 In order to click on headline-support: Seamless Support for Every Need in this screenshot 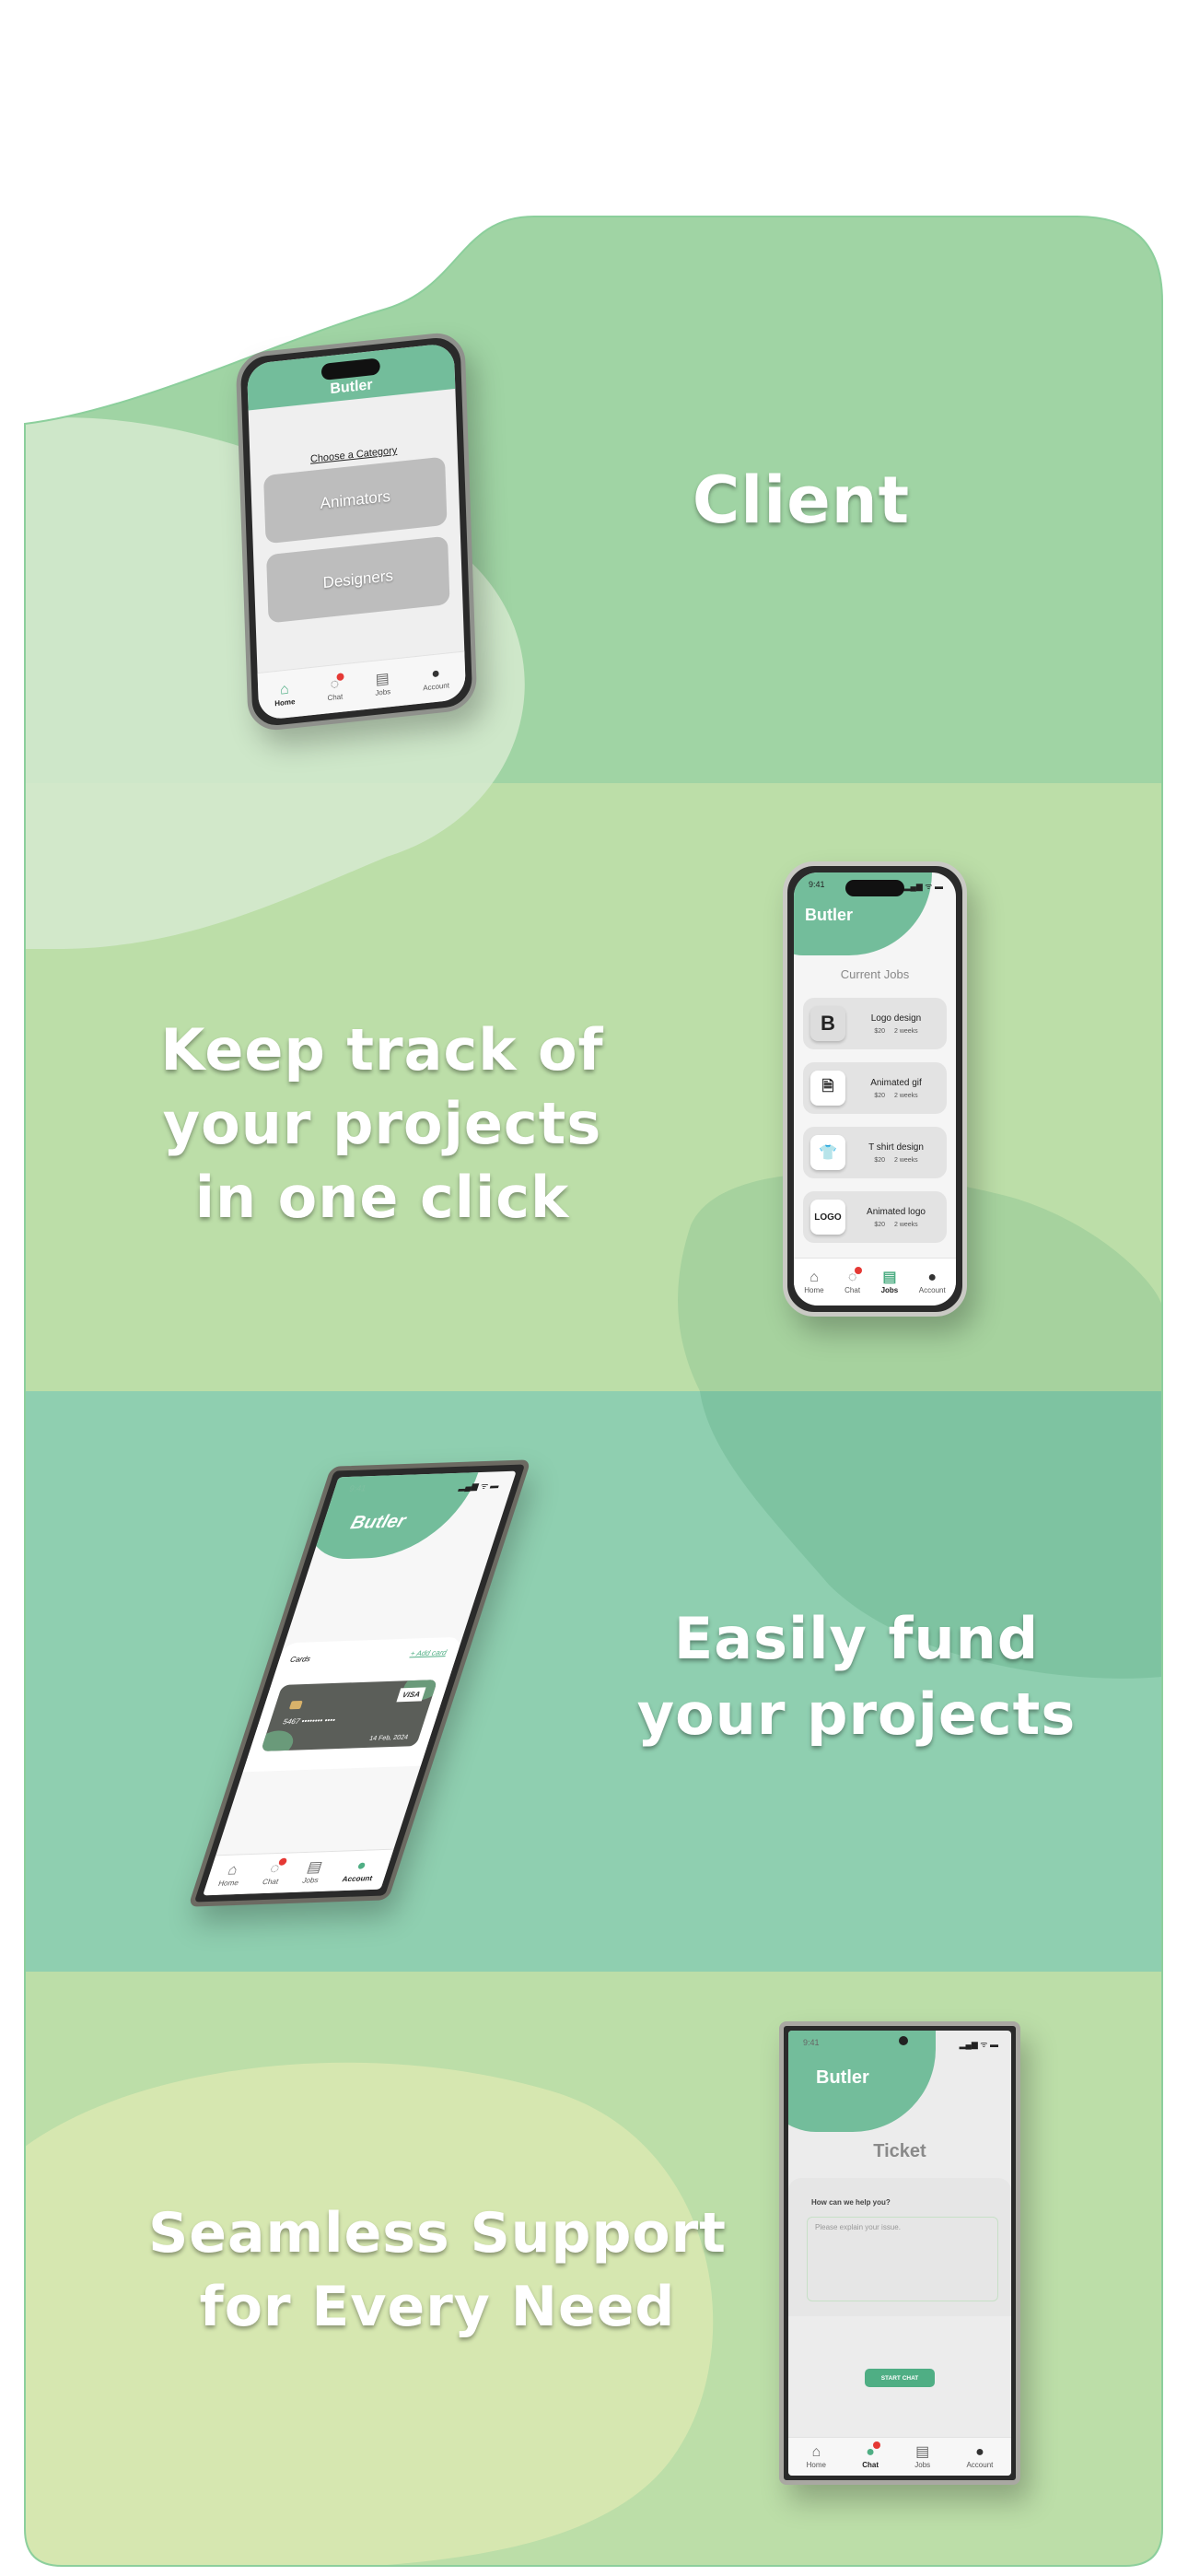, I will do `click(437, 2270)`.